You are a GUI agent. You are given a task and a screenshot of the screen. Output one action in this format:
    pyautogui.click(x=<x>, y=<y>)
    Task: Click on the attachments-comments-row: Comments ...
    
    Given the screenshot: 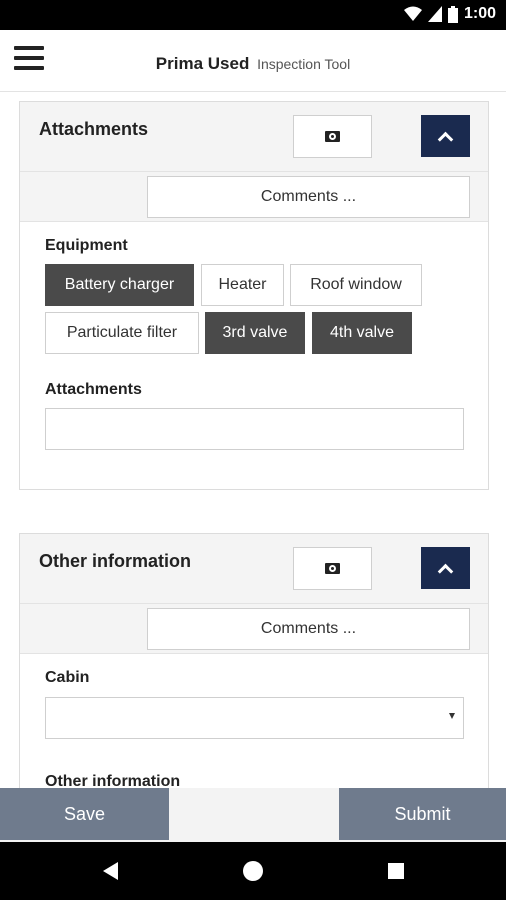 What is the action you would take?
    pyautogui.click(x=254, y=197)
    